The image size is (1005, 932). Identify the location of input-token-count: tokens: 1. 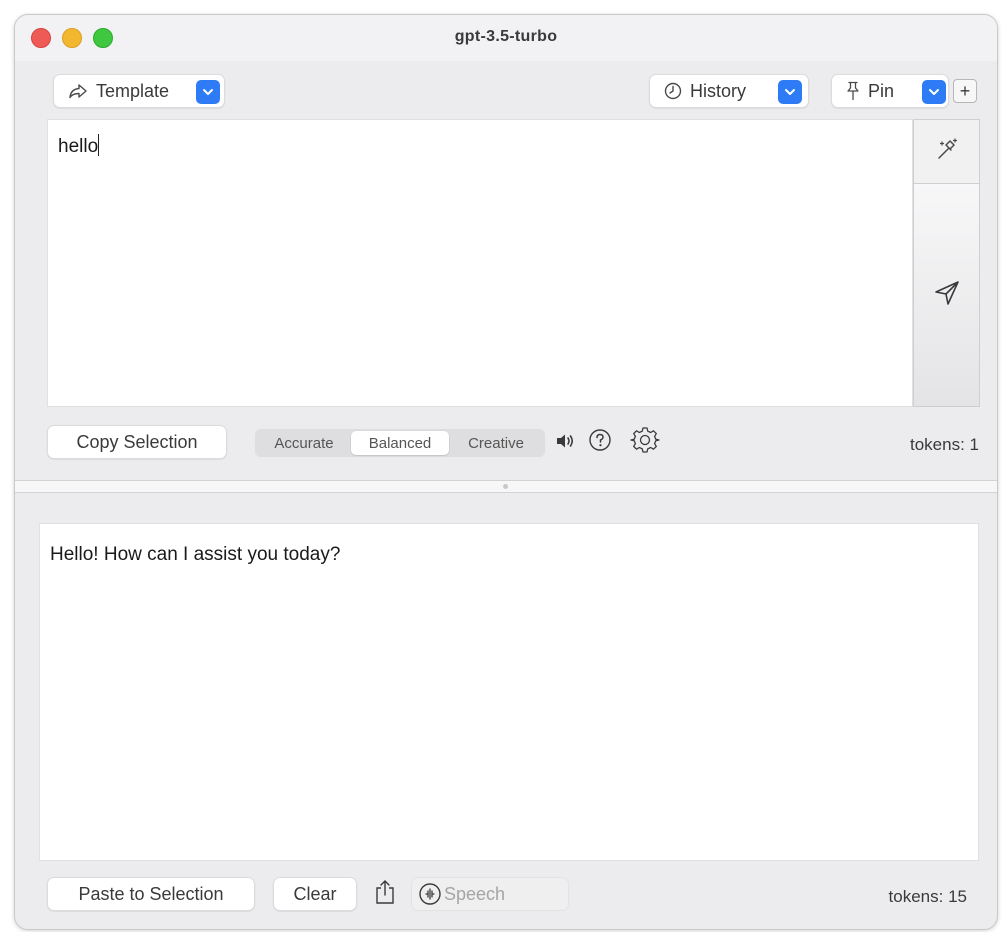
(944, 444).